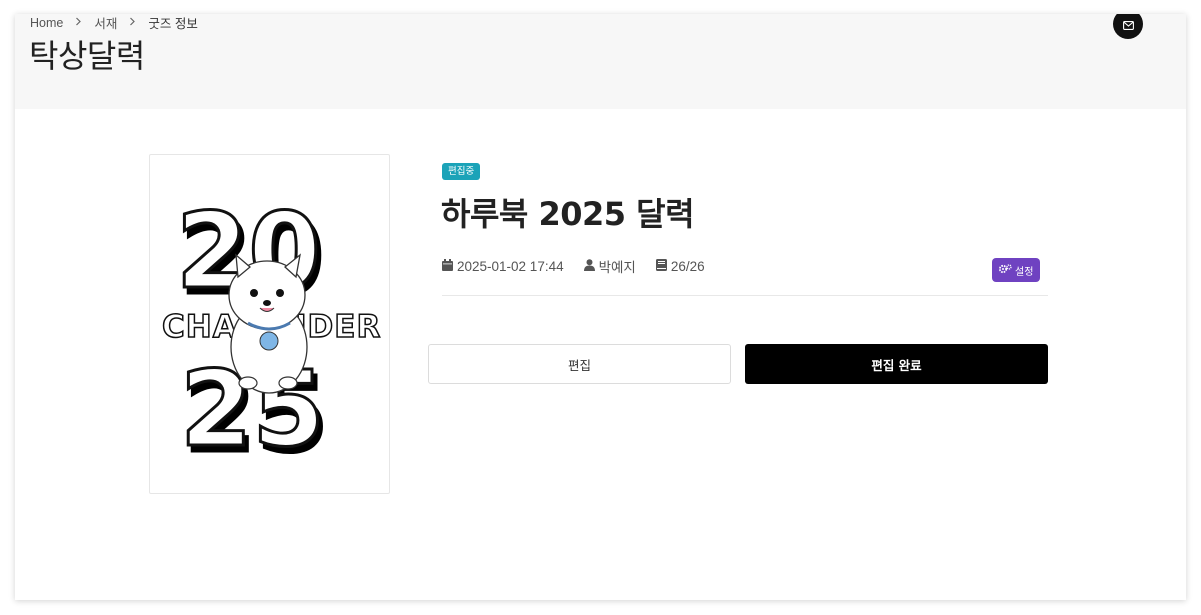 This screenshot has height=615, width=1201. I want to click on calendar-icon, so click(449, 266).